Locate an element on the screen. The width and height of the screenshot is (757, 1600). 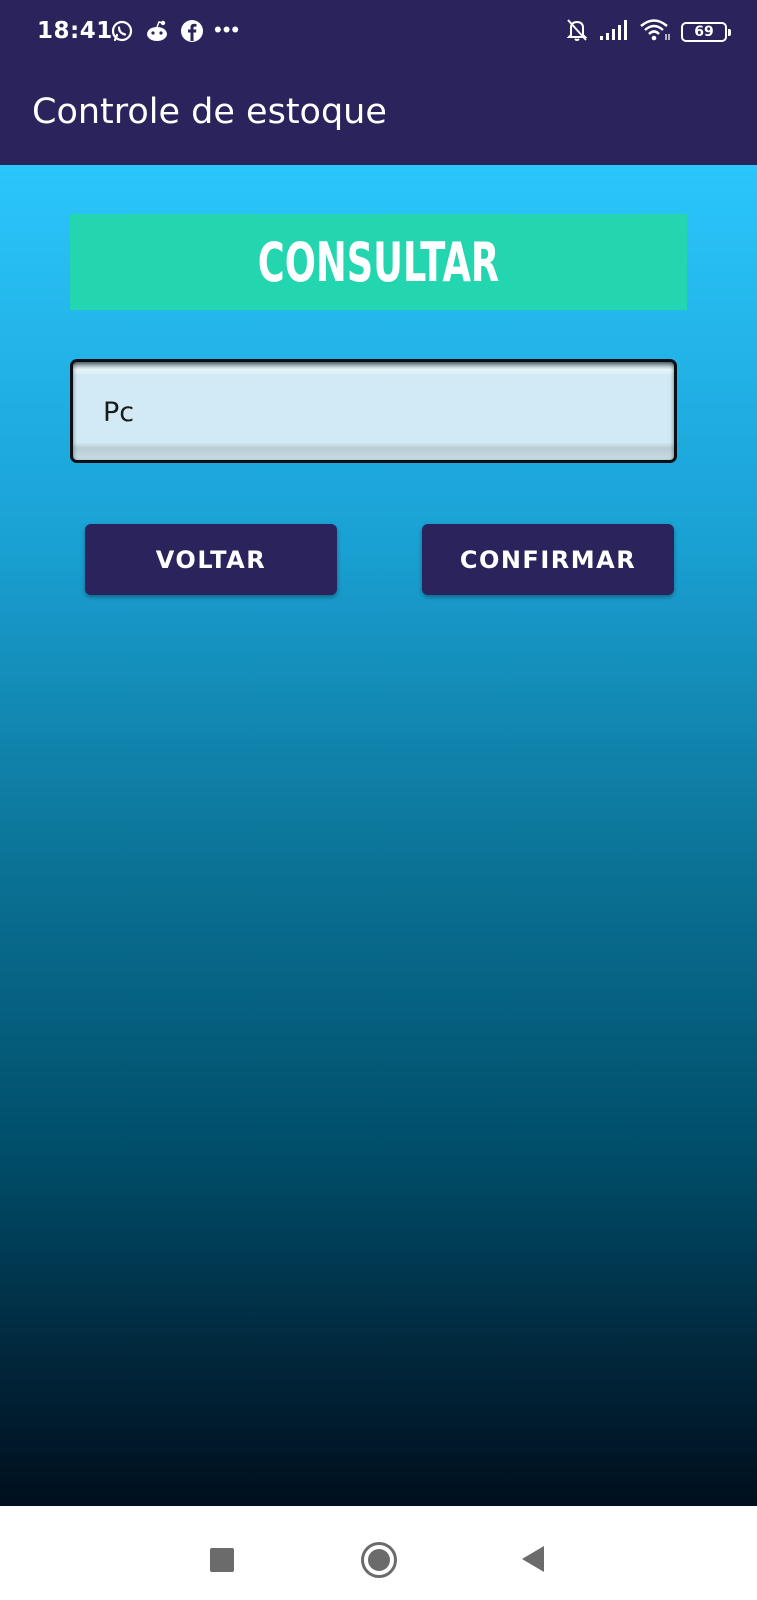
query-field is located at coordinates (373, 411).